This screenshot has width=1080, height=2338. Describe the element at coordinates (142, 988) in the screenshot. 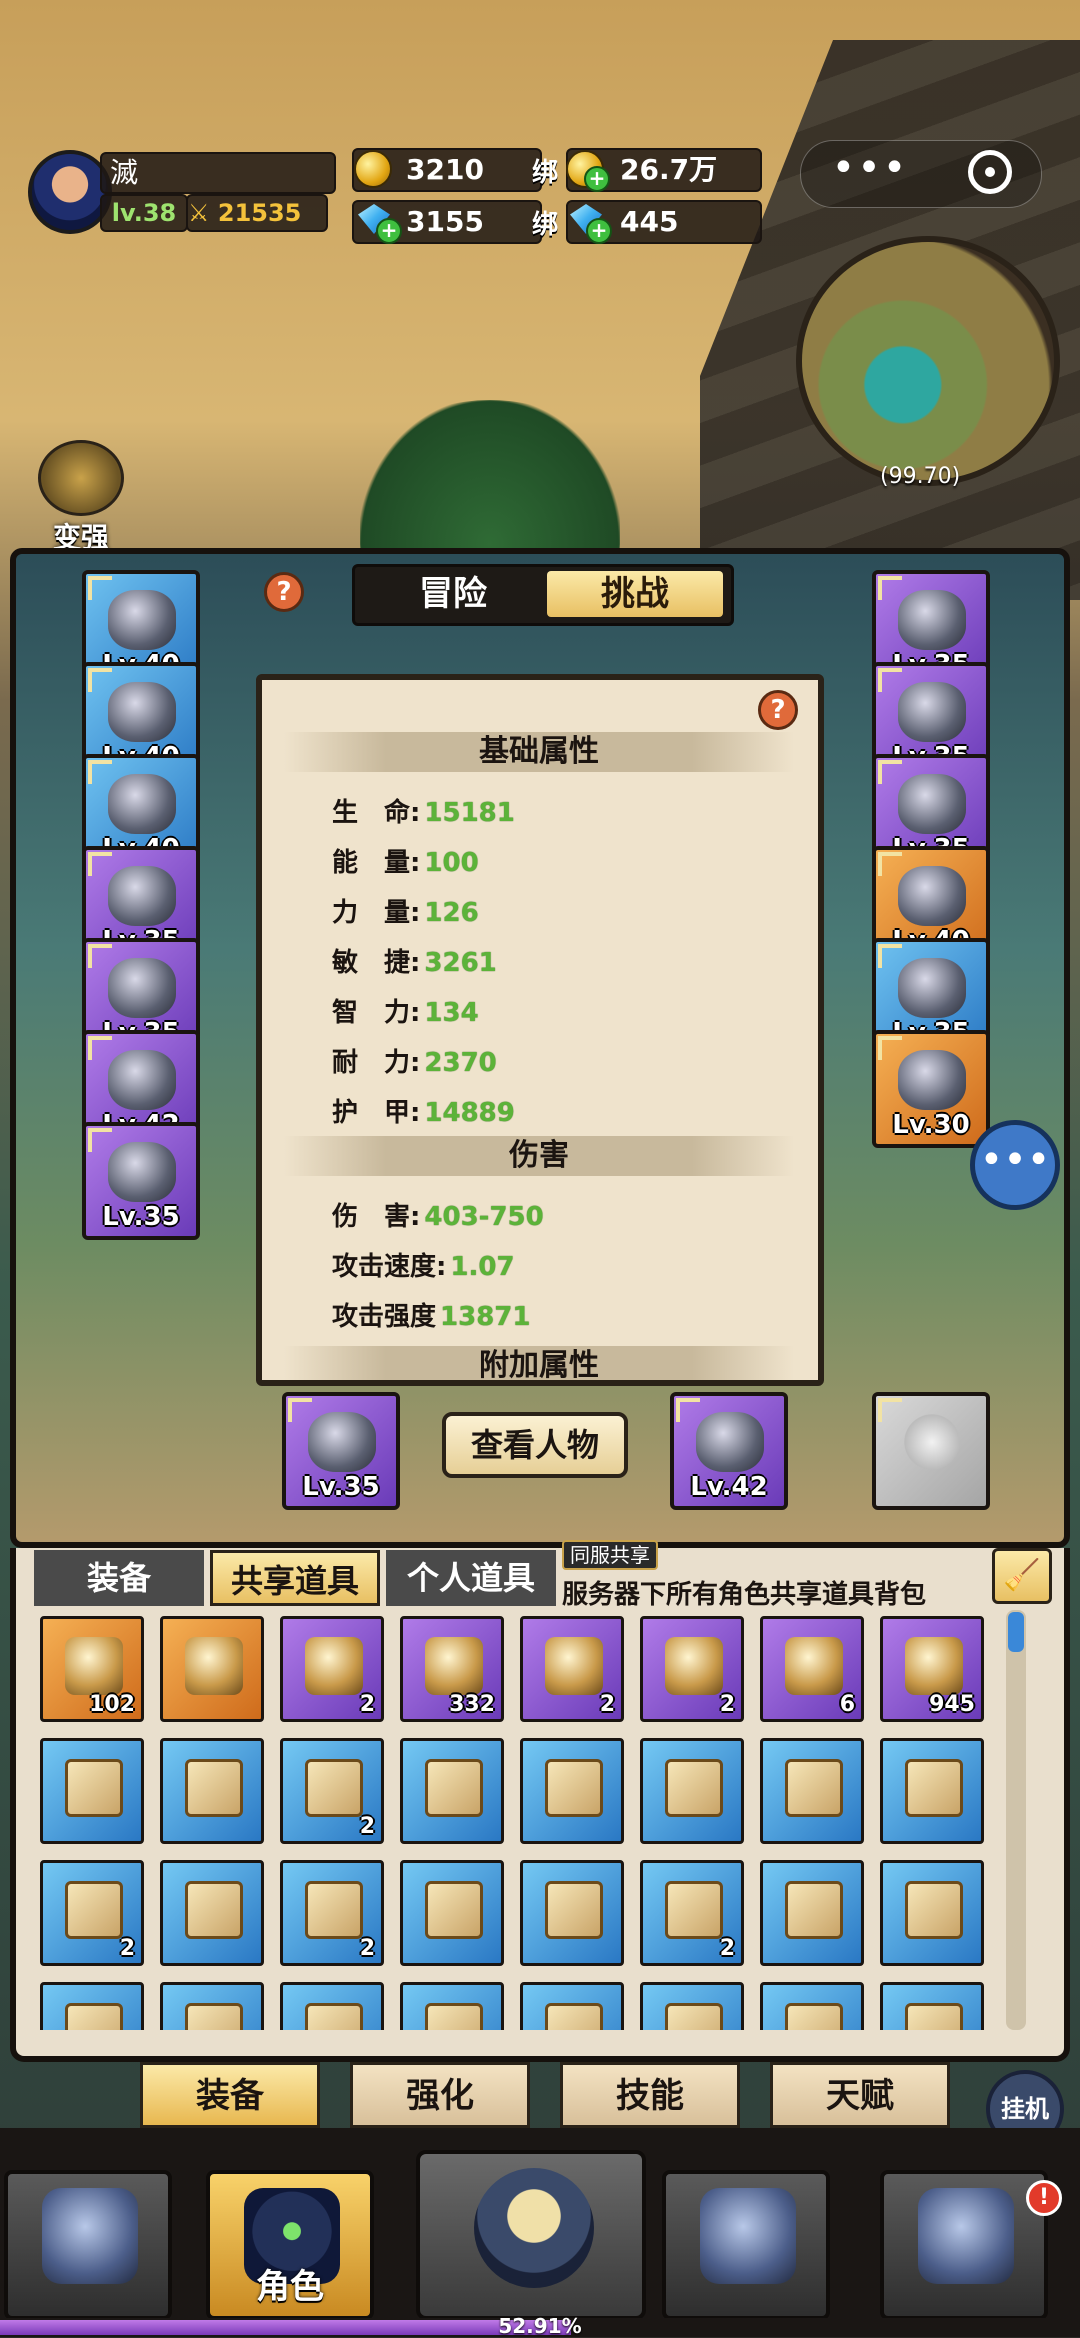

I see `cloak-icon` at that location.